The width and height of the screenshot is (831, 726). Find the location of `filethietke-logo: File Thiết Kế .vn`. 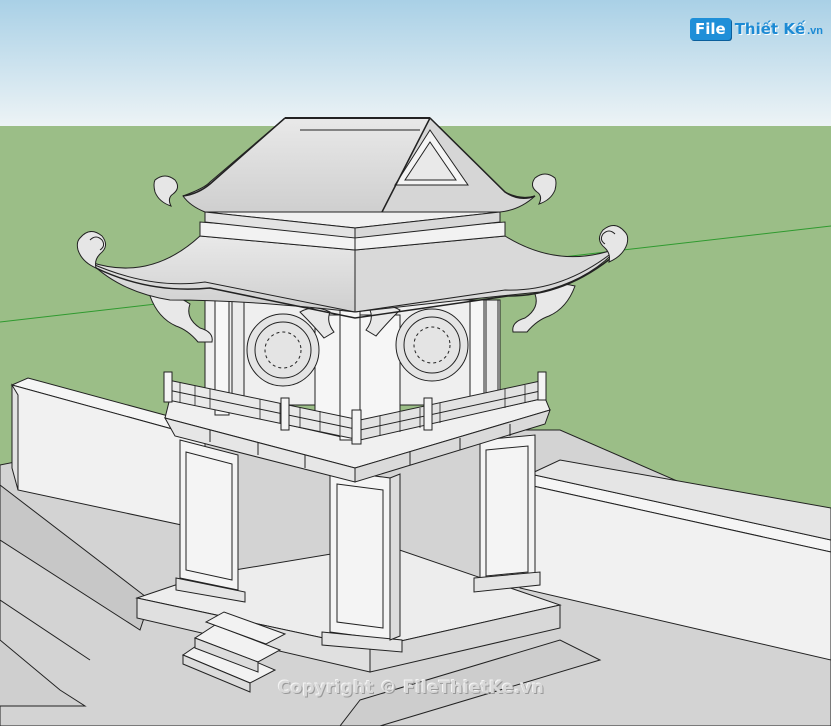

filethietke-logo: File Thiết Kế .vn is located at coordinates (756, 29).